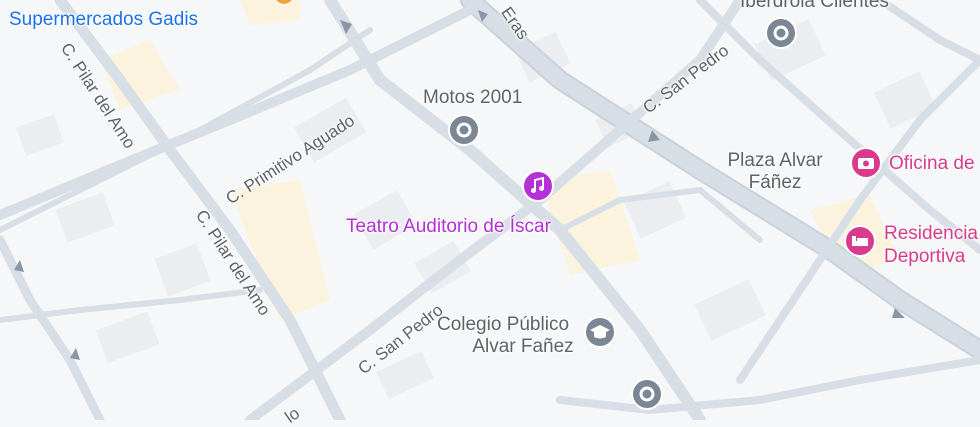 Image resolution: width=980 pixels, height=427 pixels. Describe the element at coordinates (775, 182) in the screenshot. I see `place-label-plaza-line2: Fáñez` at that location.